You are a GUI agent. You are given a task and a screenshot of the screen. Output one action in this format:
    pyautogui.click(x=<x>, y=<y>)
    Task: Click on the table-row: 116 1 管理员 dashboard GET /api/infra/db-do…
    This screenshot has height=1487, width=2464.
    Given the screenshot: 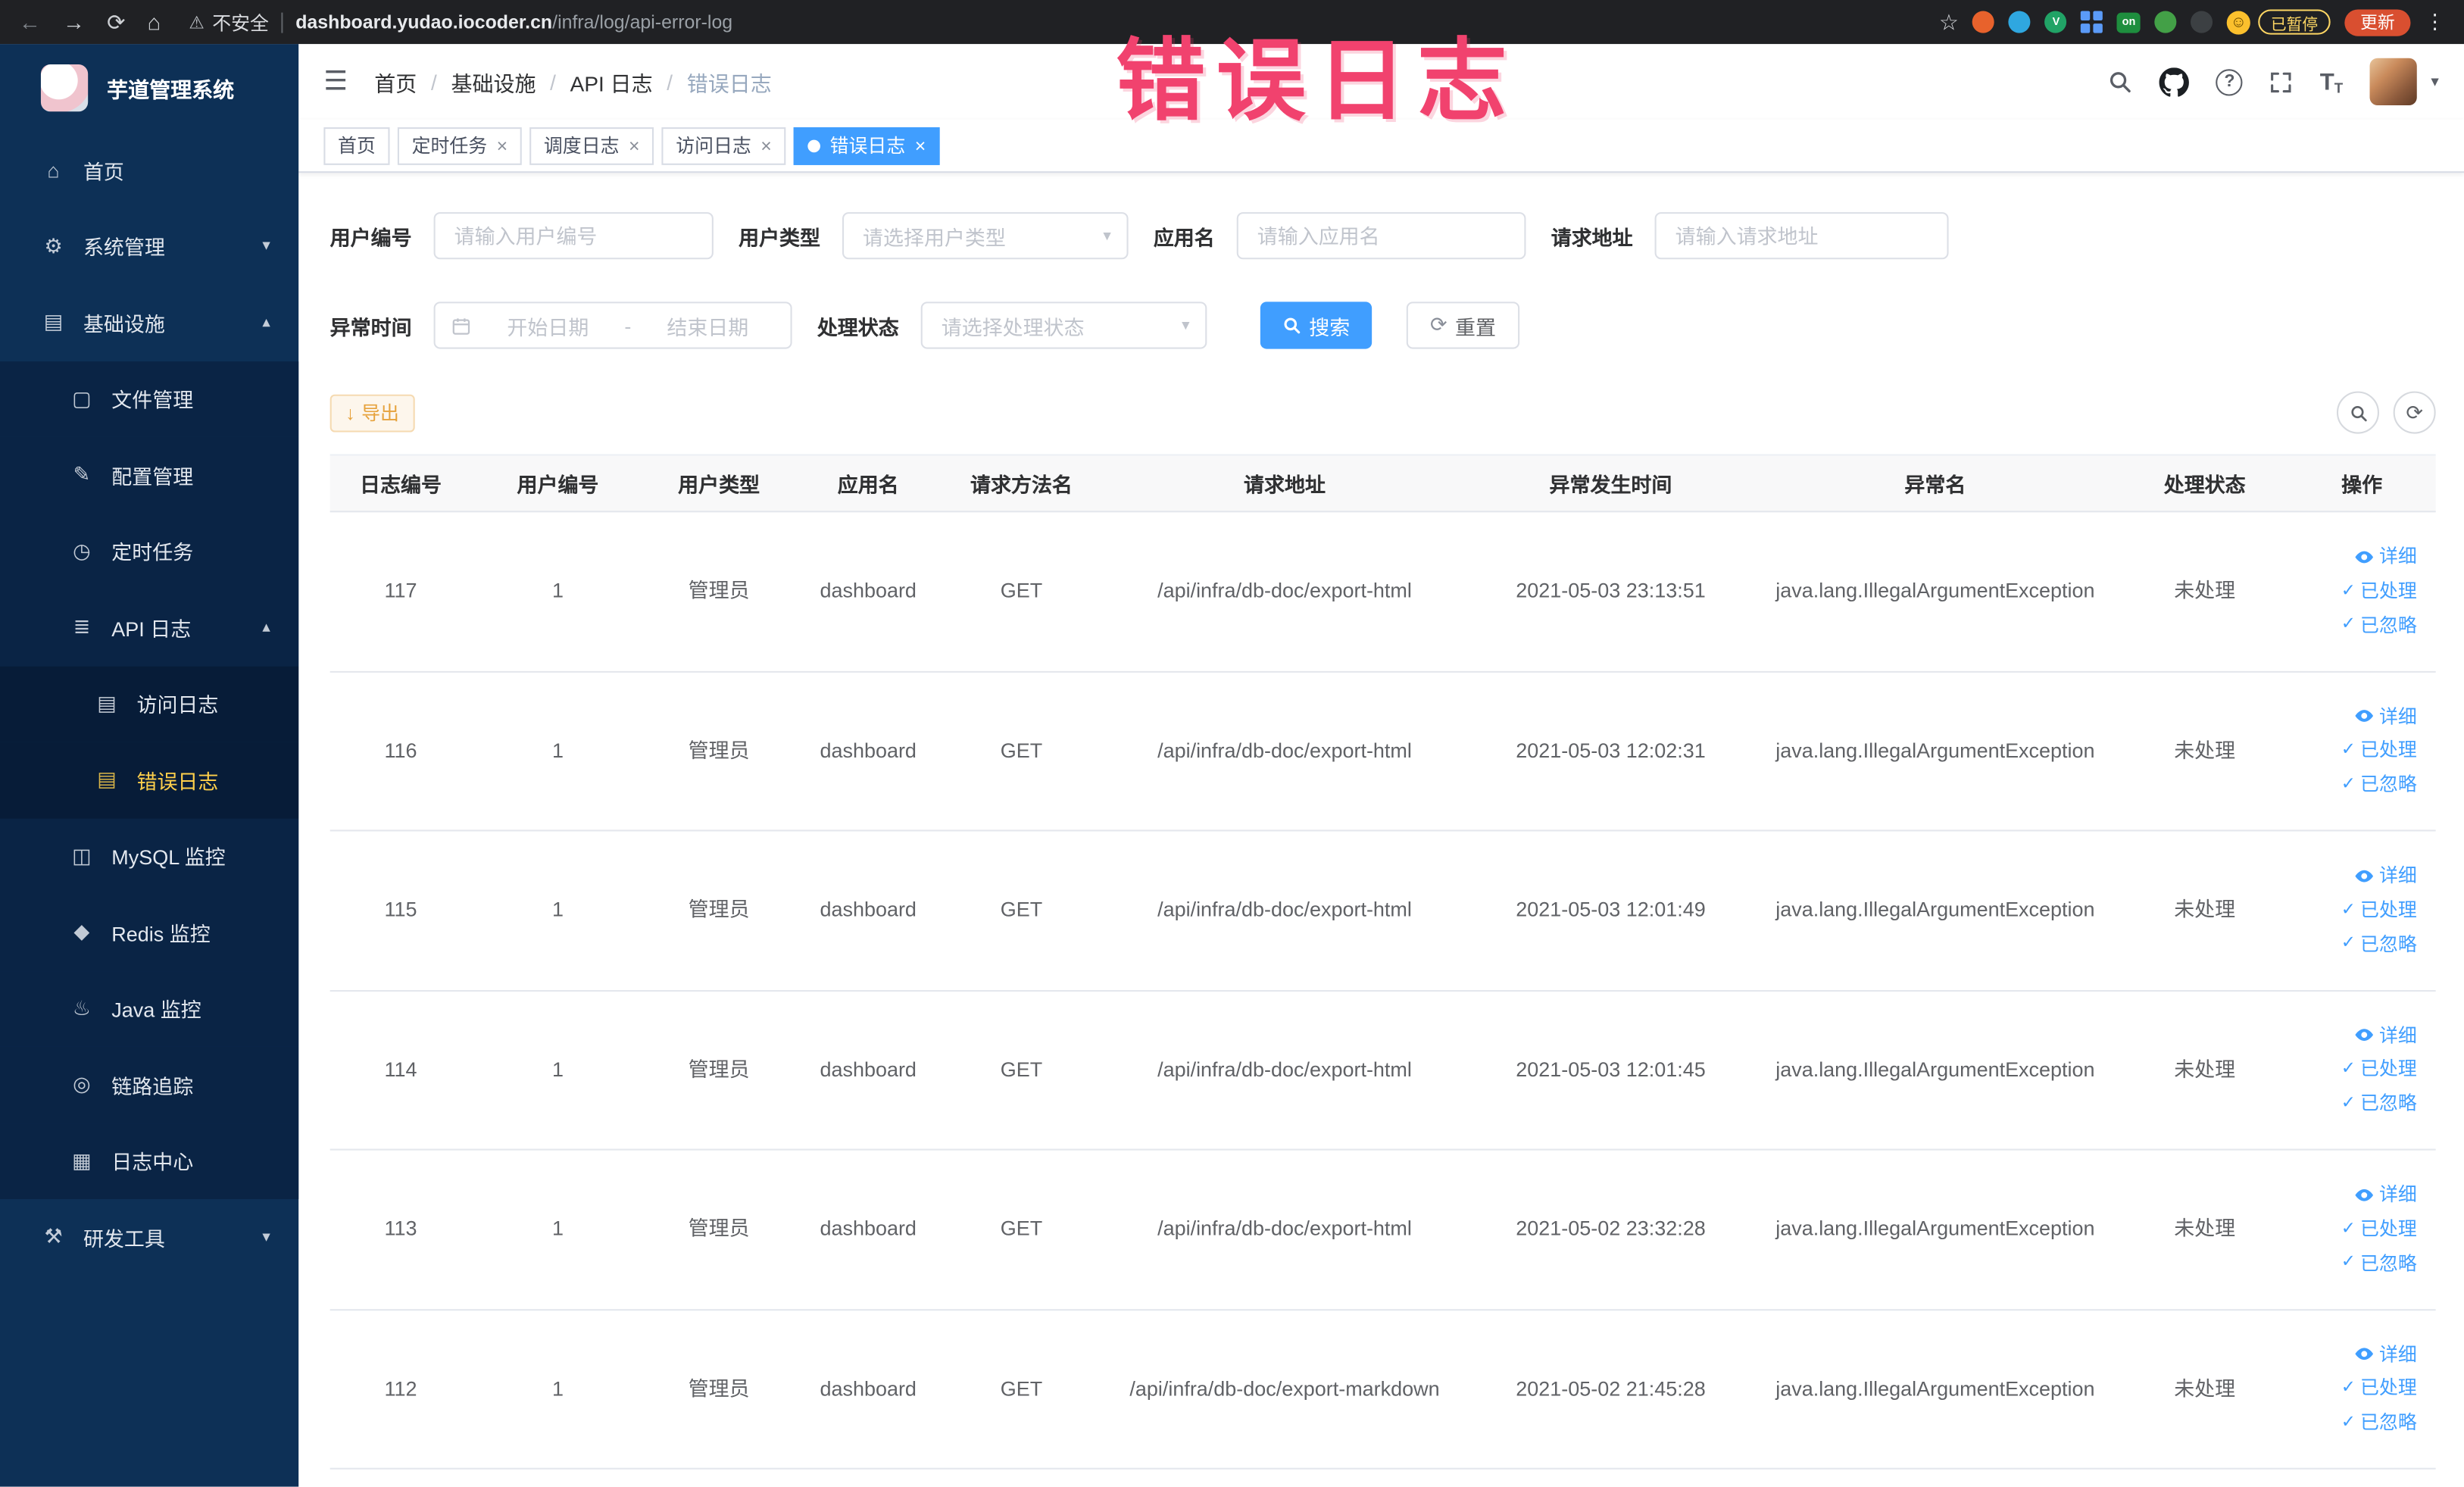 What is the action you would take?
    pyautogui.click(x=1382, y=752)
    